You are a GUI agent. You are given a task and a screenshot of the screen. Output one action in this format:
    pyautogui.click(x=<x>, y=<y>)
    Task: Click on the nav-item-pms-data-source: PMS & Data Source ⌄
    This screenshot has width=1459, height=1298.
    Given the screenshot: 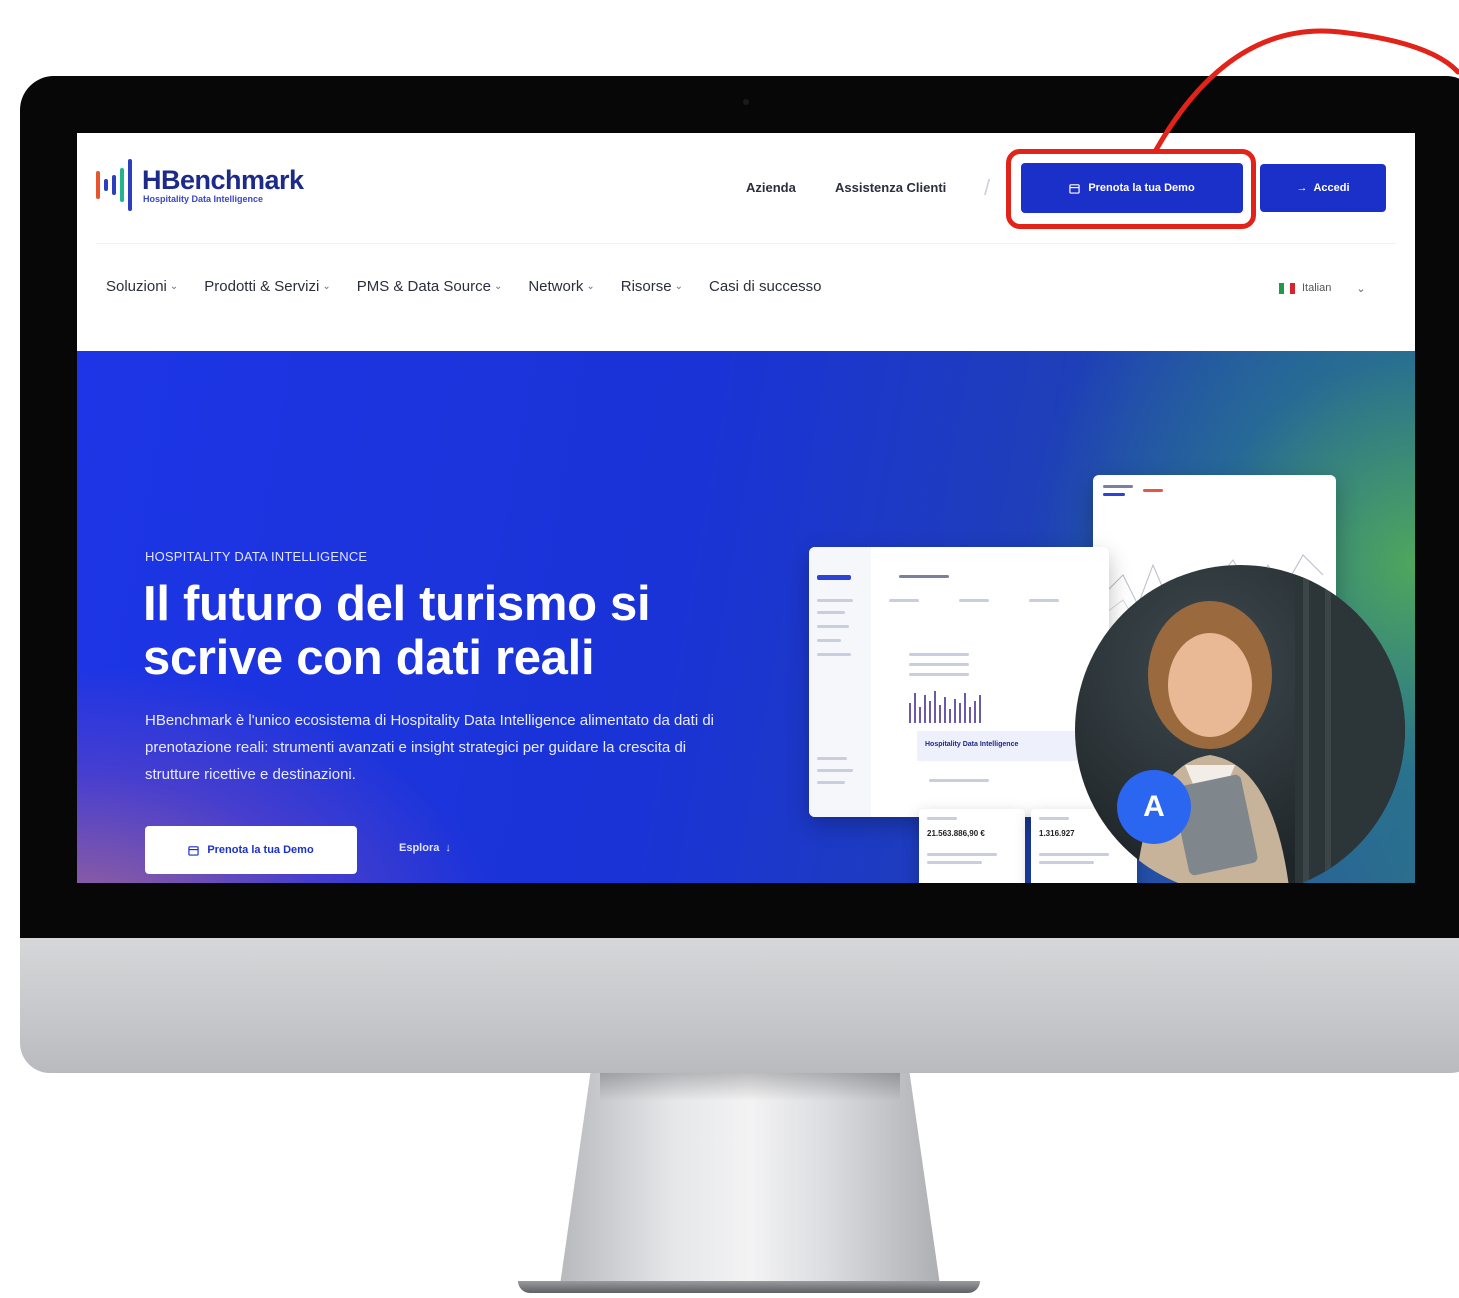 What is the action you would take?
    pyautogui.click(x=430, y=286)
    